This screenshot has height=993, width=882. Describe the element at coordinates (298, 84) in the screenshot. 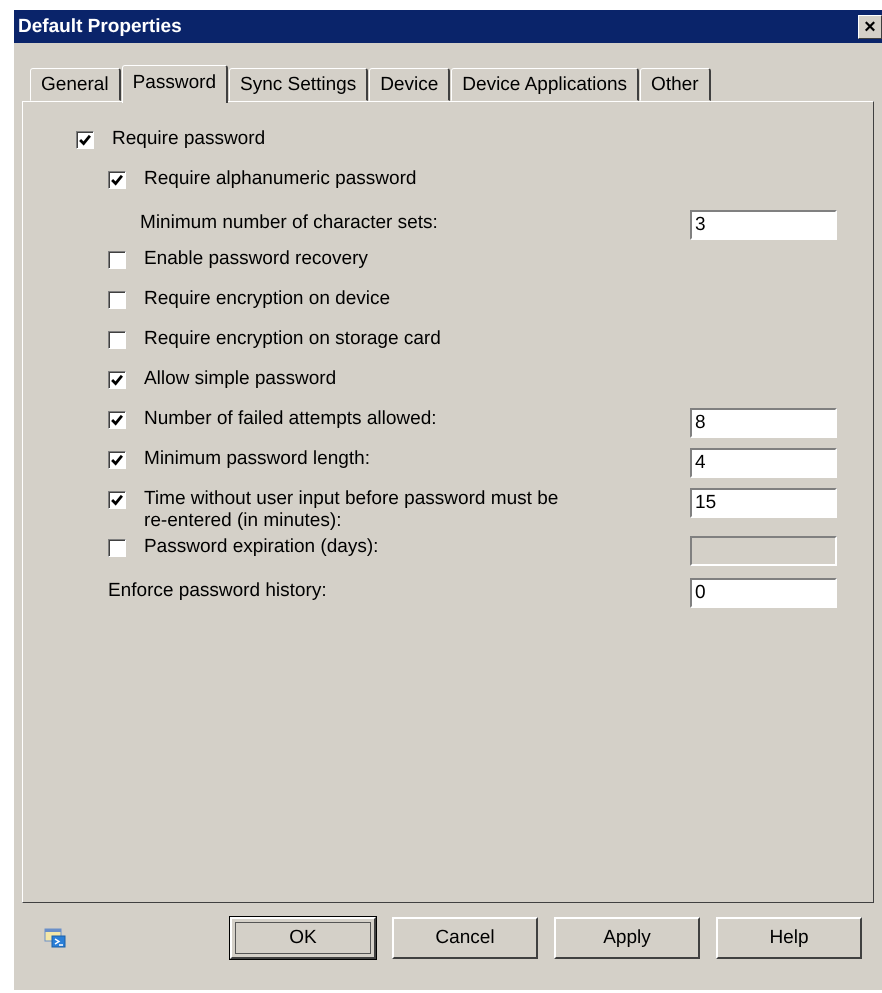

I see `tab: Sync Settings` at that location.